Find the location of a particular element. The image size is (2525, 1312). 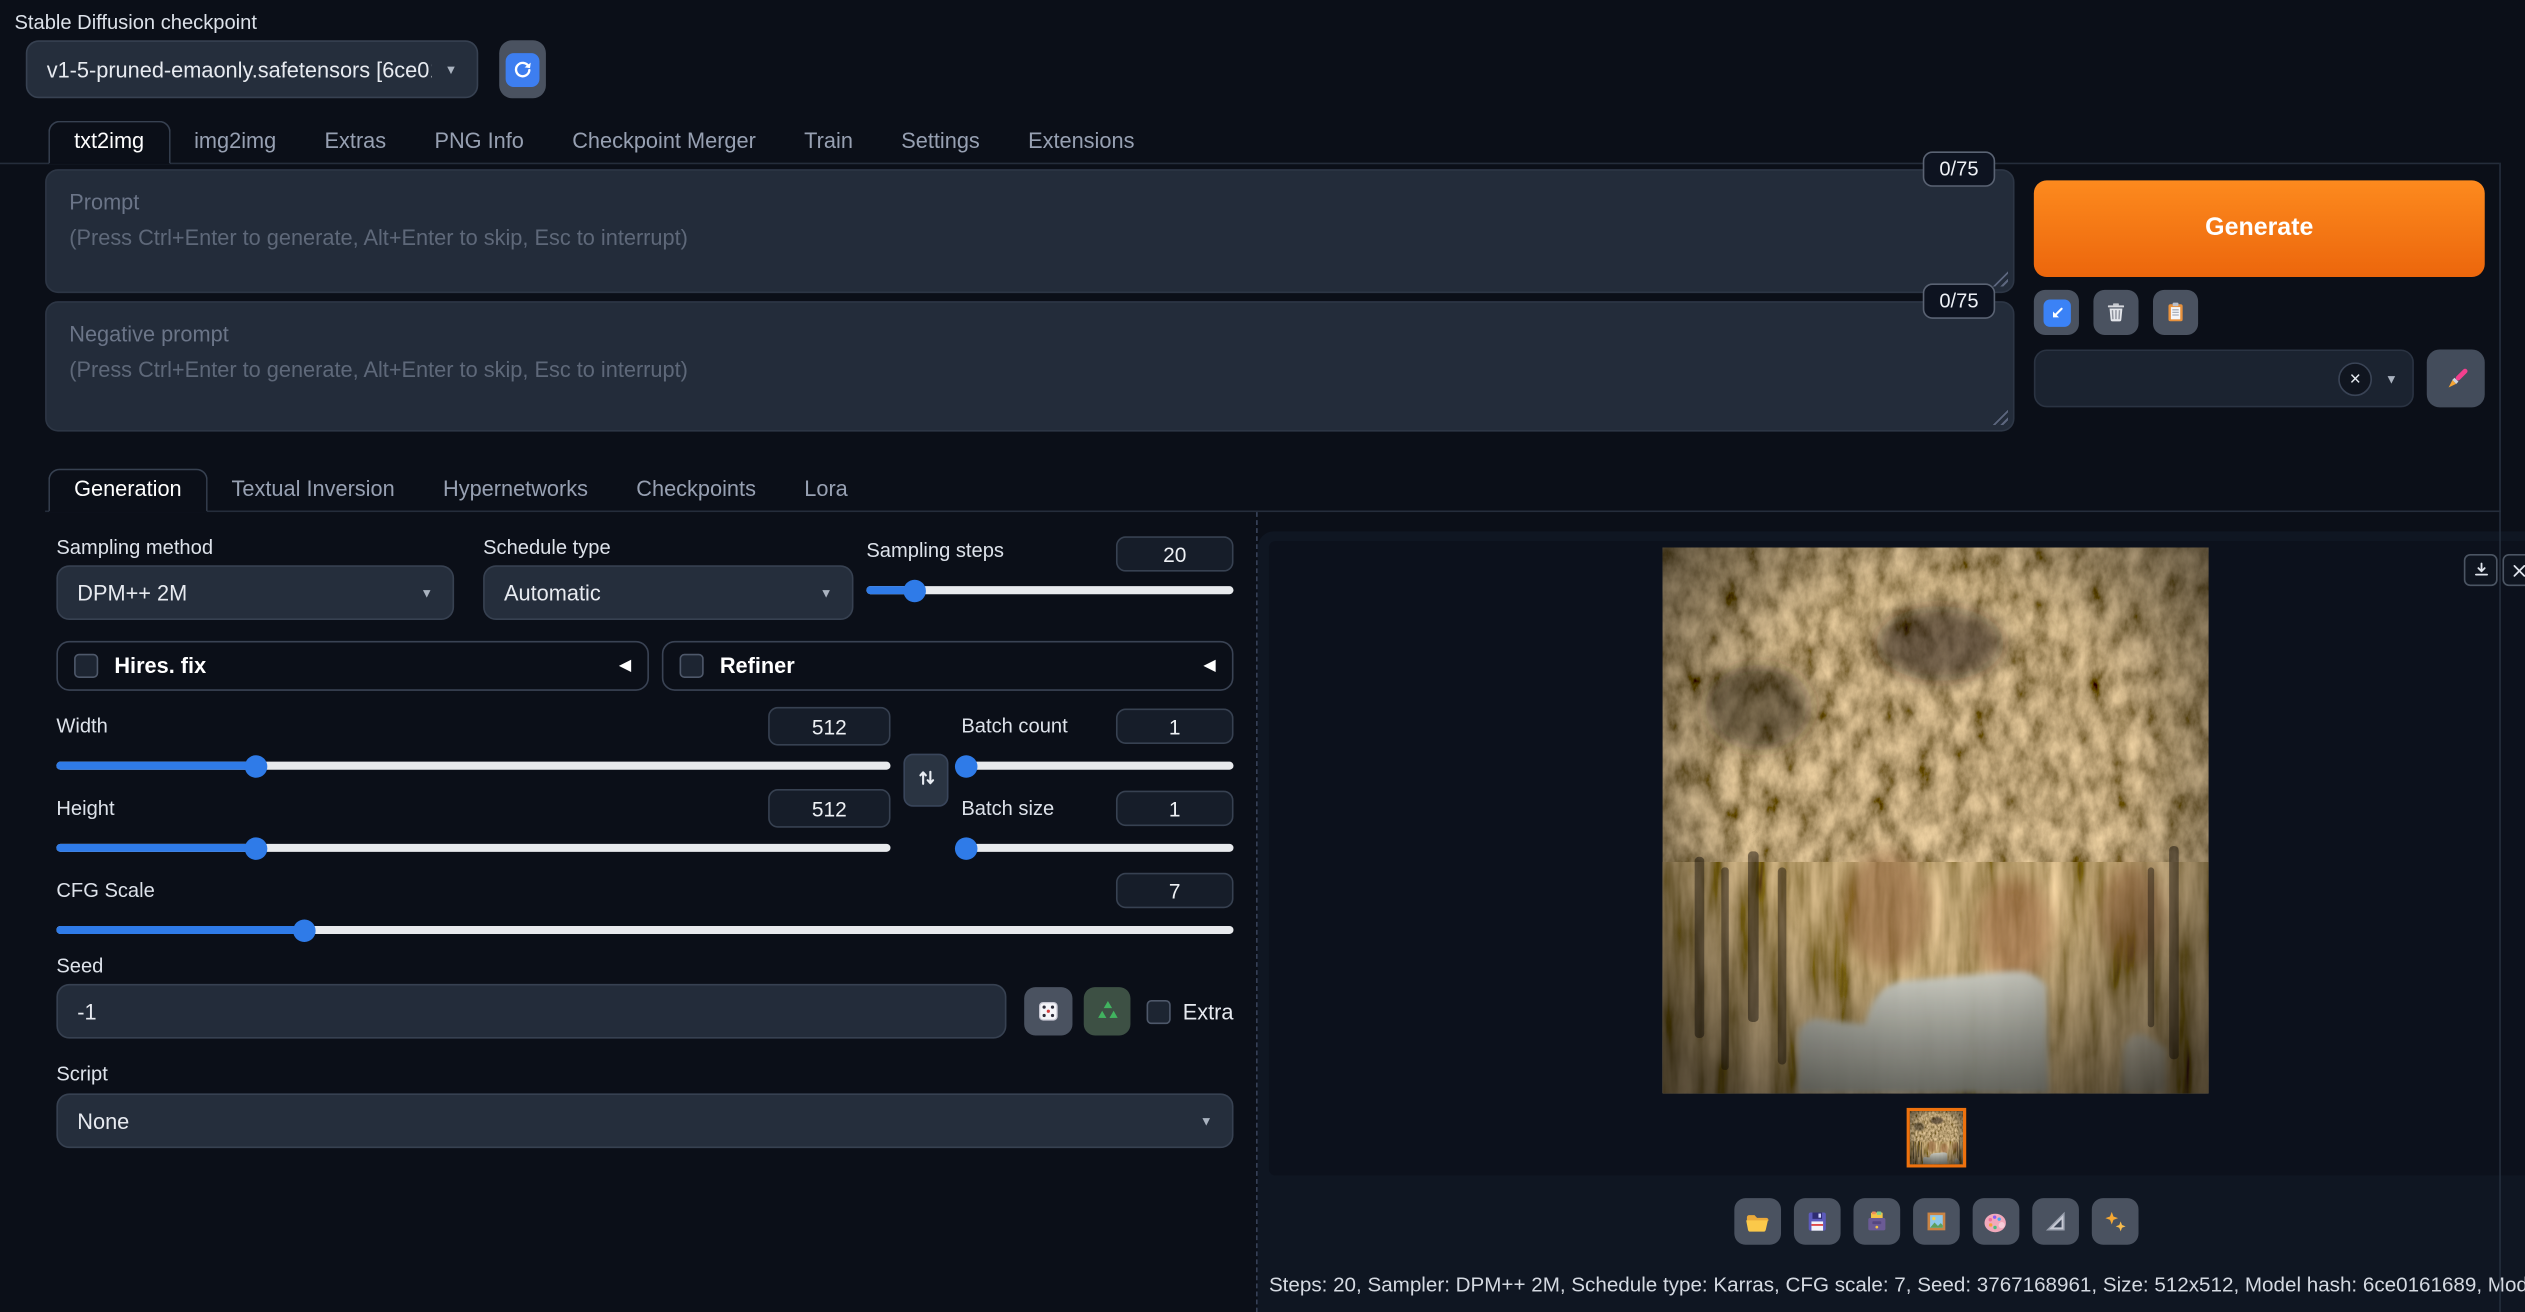

tab-lora: Lora is located at coordinates (826, 490).